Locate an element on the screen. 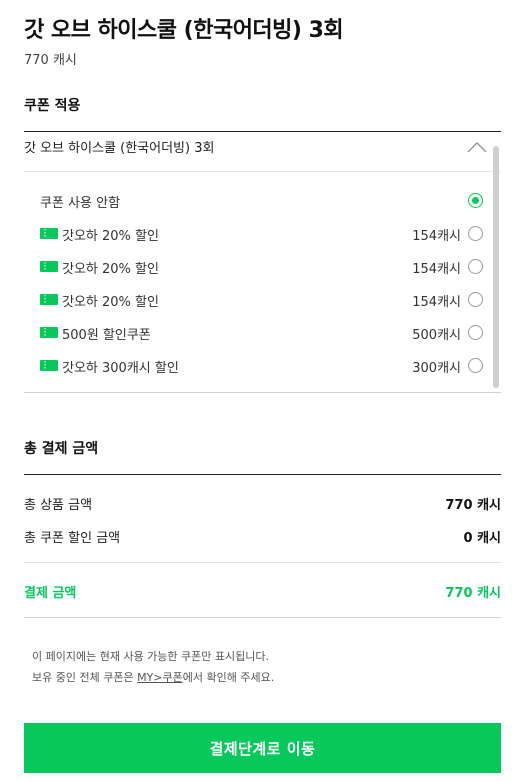 This screenshot has height=782, width=512. my-coupon-link: MY>쿠폰 is located at coordinates (160, 677).